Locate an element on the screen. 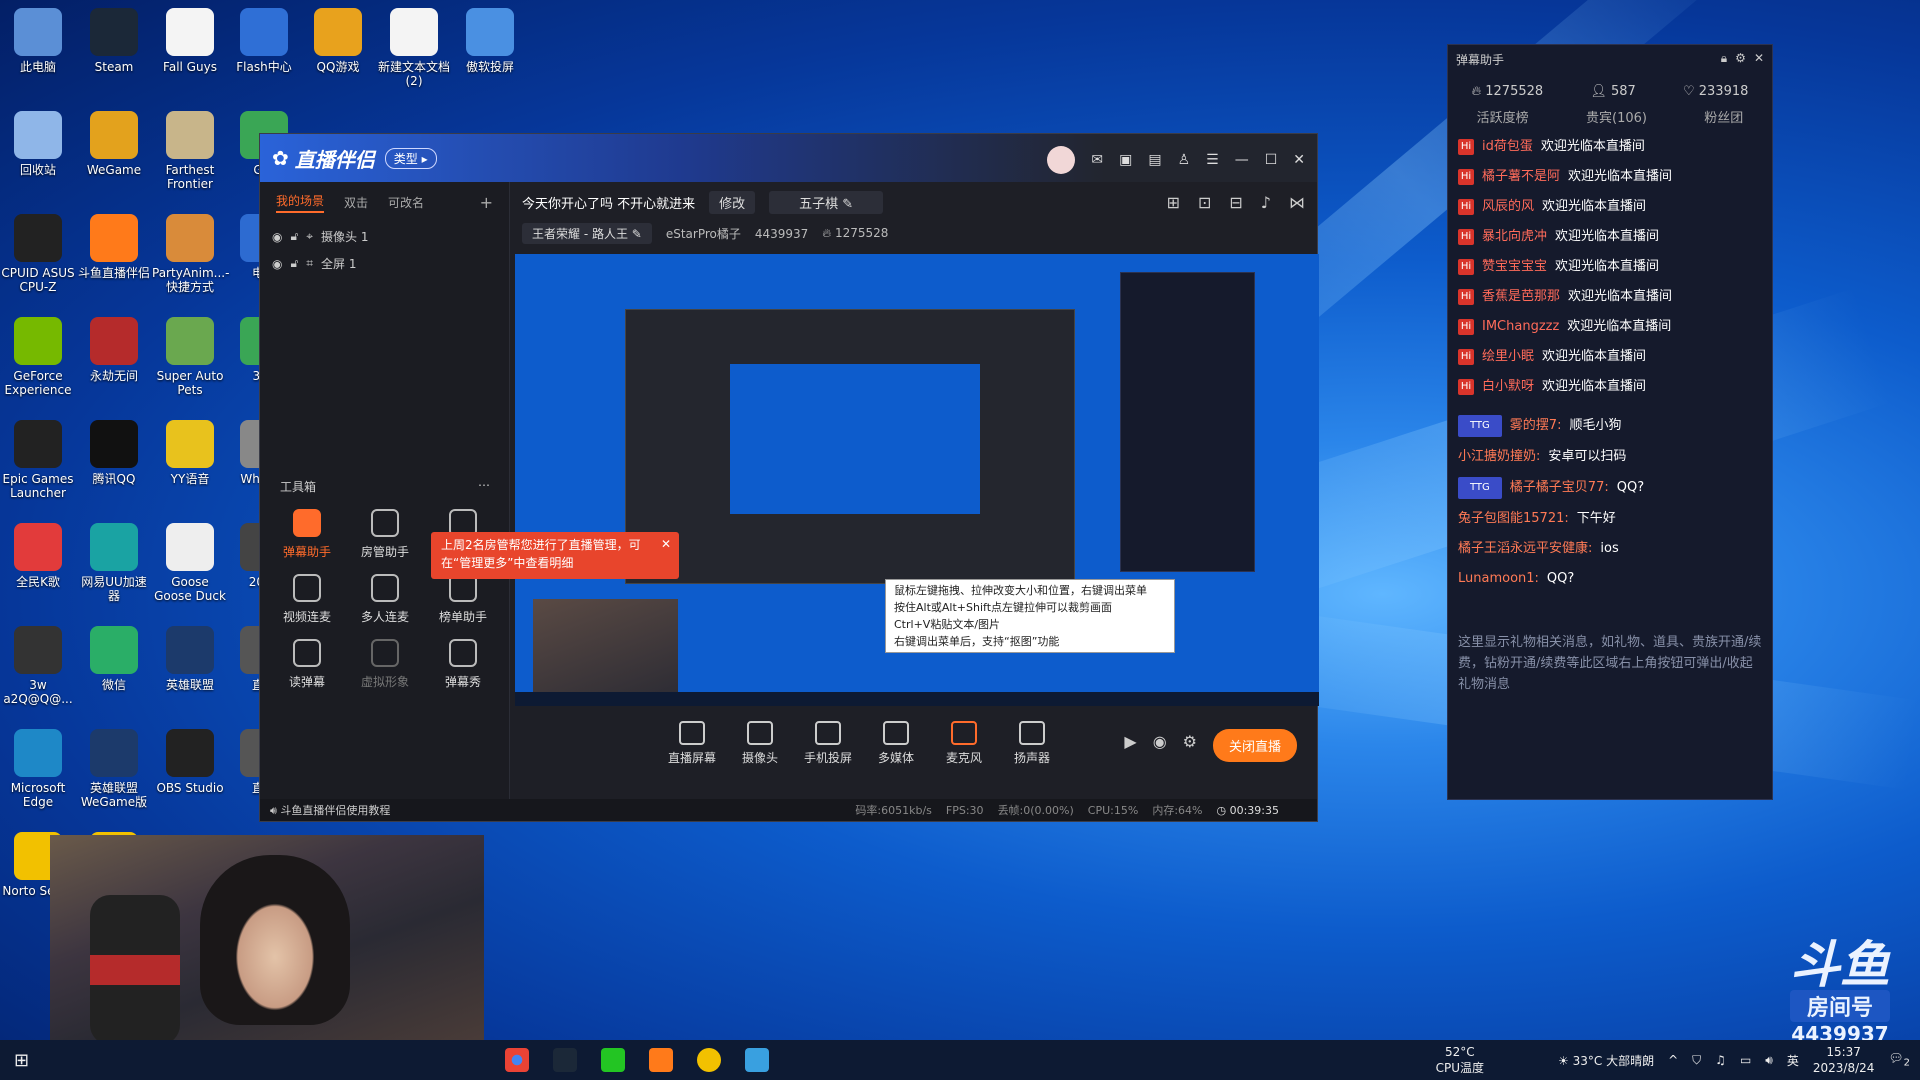  tool-item: 弹幕秀 is located at coordinates (463, 664).